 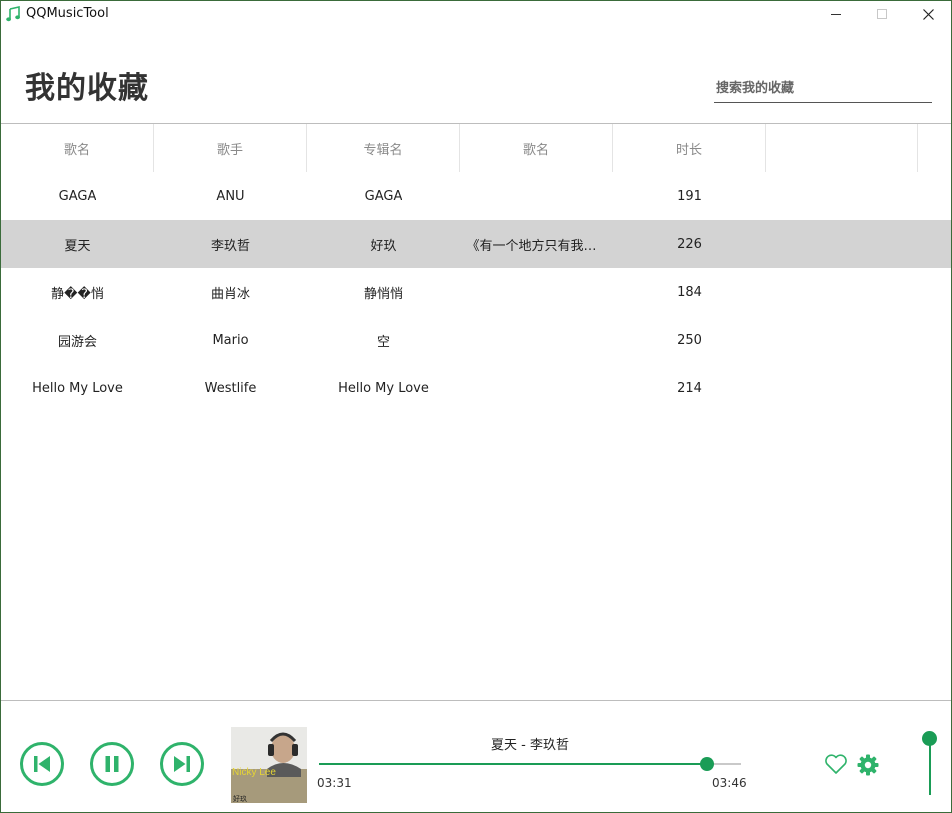 What do you see at coordinates (383, 148) in the screenshot?
I see `column-header-album: 专辑名` at bounding box center [383, 148].